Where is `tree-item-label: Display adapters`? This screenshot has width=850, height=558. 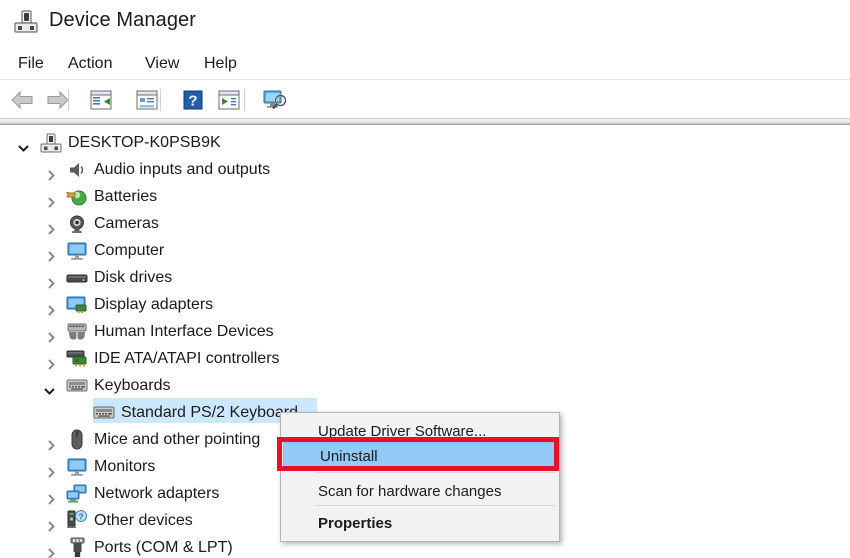
tree-item-label: Display adapters is located at coordinates (154, 304).